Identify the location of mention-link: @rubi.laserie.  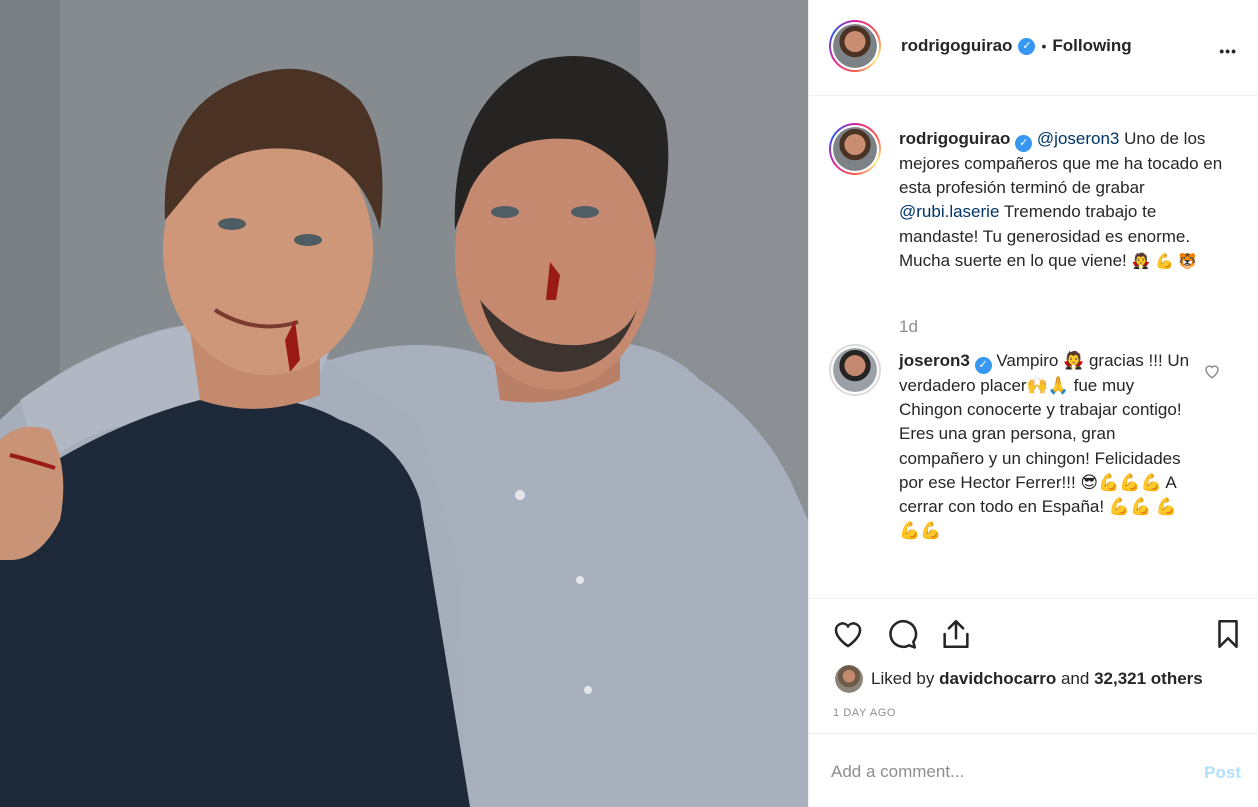
(949, 211).